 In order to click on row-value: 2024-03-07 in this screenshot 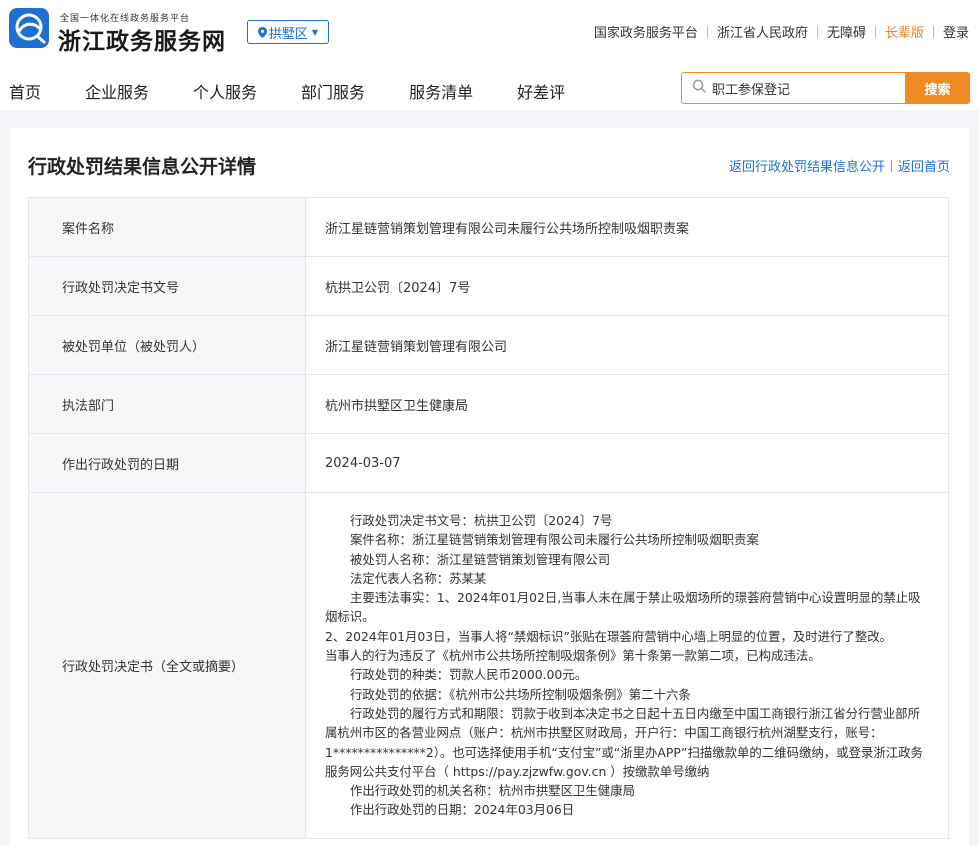, I will do `click(627, 463)`.